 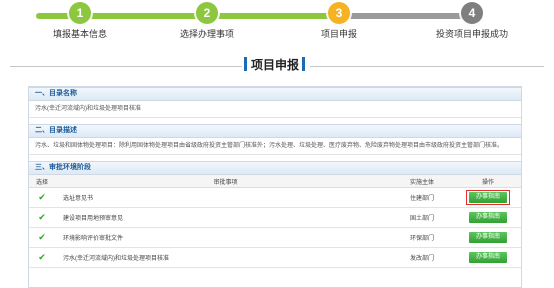 I want to click on row-item: 污水(幸迁河流域内)和垃圾处理项目核准, so click(x=222, y=257).